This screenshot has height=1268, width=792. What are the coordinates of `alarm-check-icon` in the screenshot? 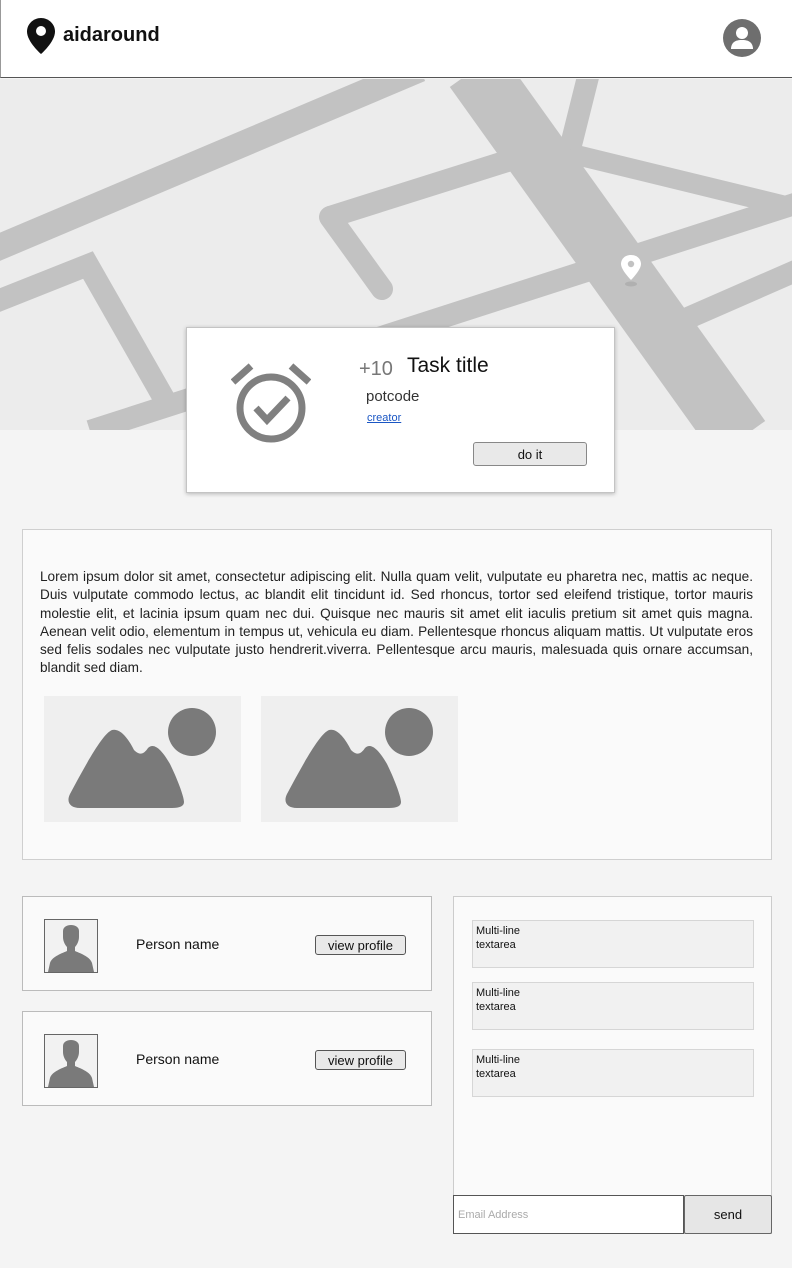 It's located at (271, 403).